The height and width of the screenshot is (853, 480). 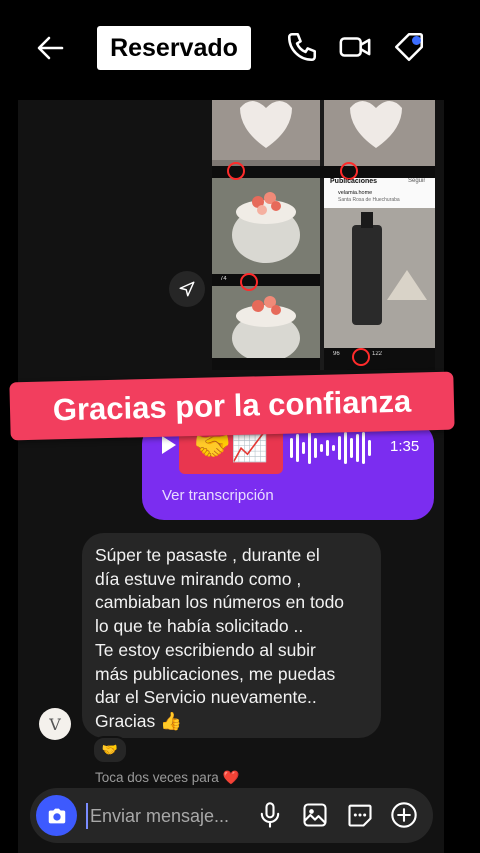 I want to click on camera-button, so click(x=56, y=815).